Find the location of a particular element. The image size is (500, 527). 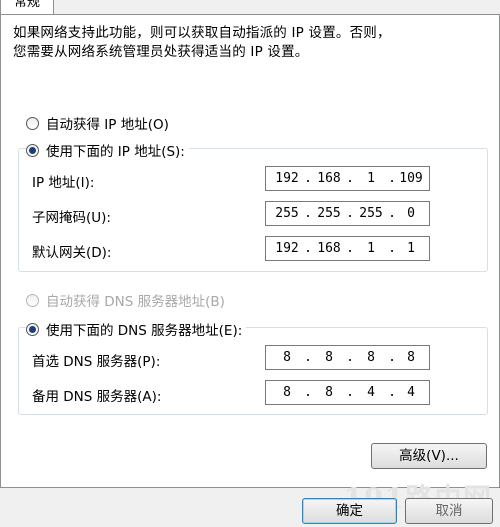

auto-ip-option: 自动获得 IP 地址(O) is located at coordinates (97, 123).